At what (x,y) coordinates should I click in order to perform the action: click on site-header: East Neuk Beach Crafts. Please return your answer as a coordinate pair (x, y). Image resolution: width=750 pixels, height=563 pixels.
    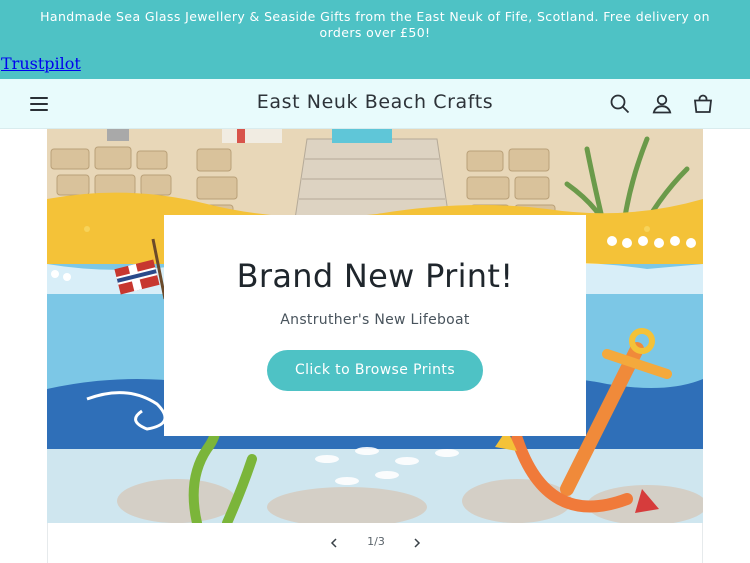
    Looking at the image, I should click on (375, 104).